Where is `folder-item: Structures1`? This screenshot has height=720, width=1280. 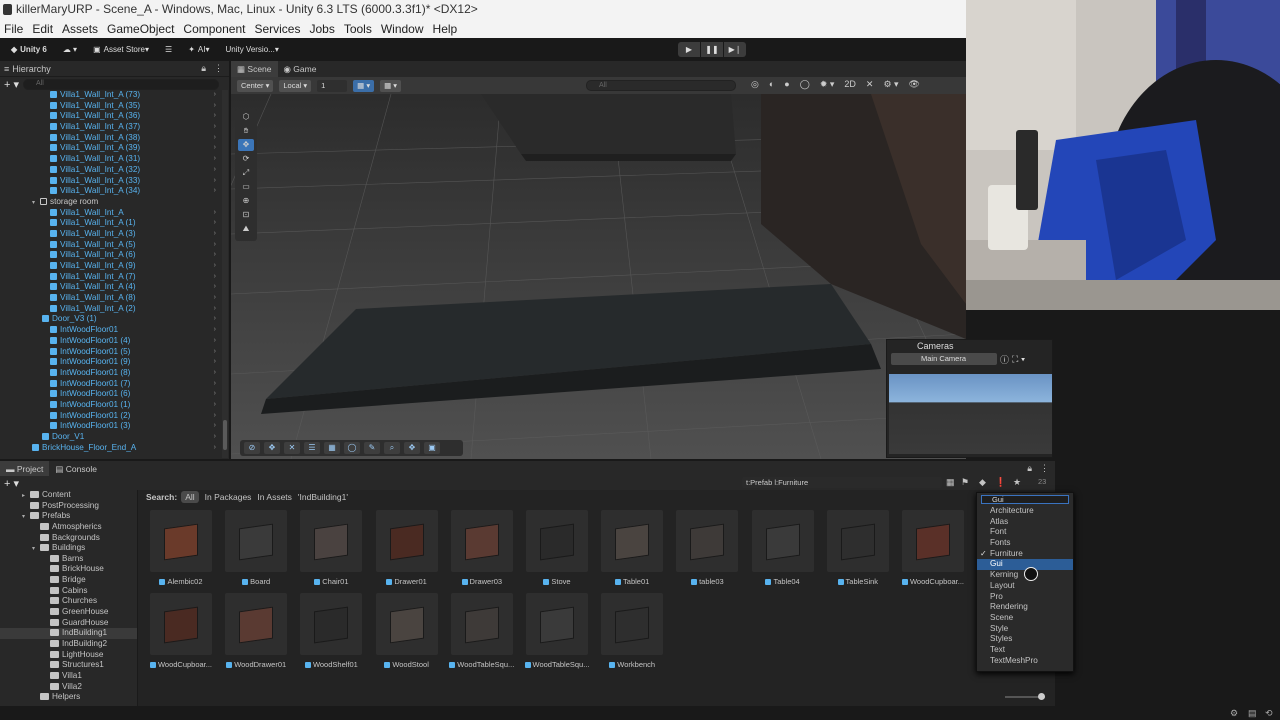 folder-item: Structures1 is located at coordinates (68, 665).